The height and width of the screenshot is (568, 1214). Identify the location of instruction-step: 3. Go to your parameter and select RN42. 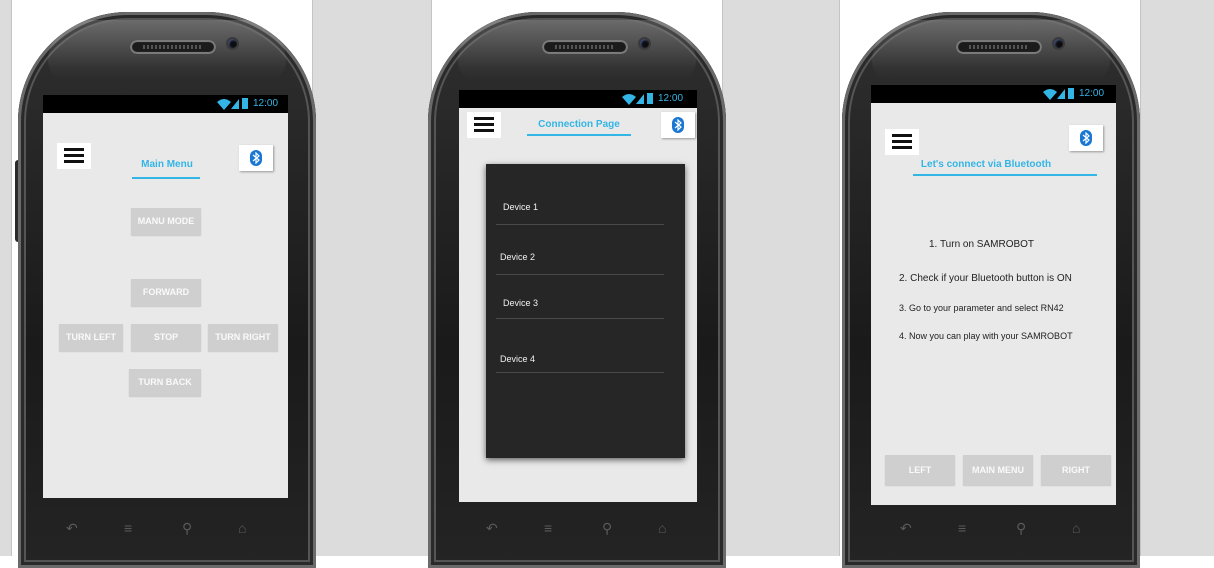
(981, 308).